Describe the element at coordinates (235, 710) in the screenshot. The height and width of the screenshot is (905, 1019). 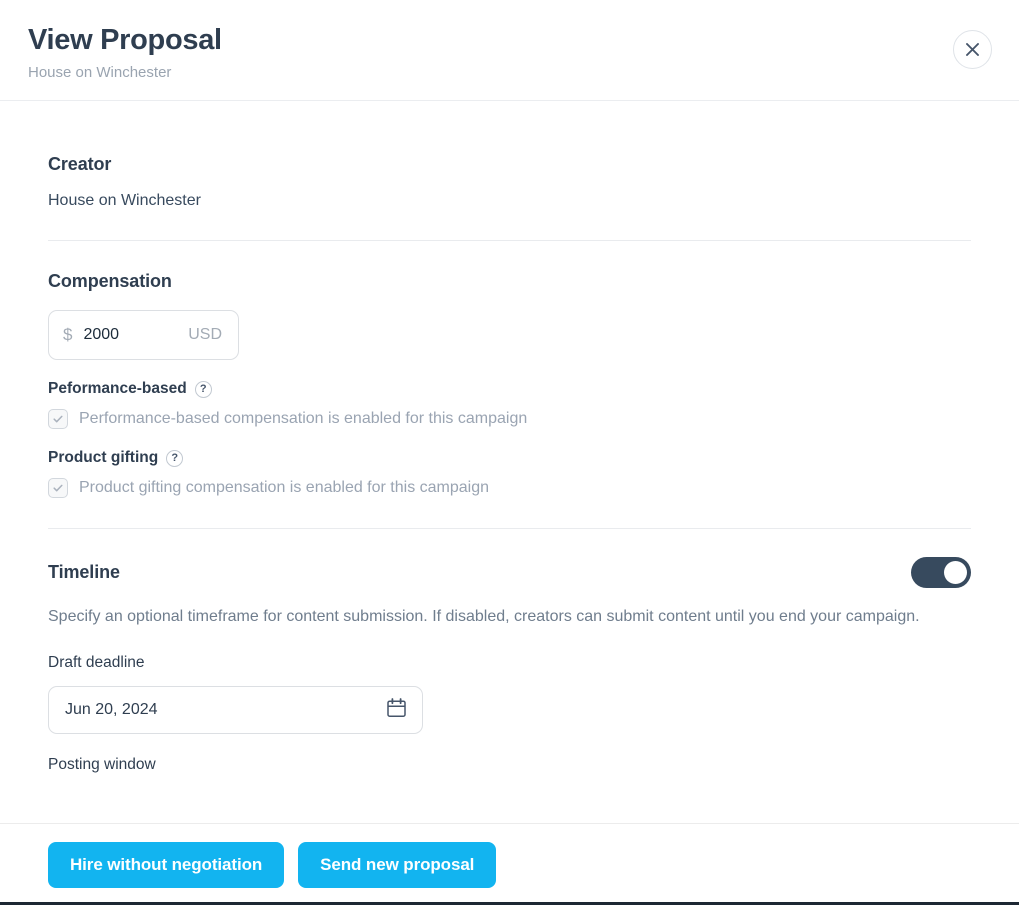
I see `draft-deadline-input: Jun 20, 2024` at that location.